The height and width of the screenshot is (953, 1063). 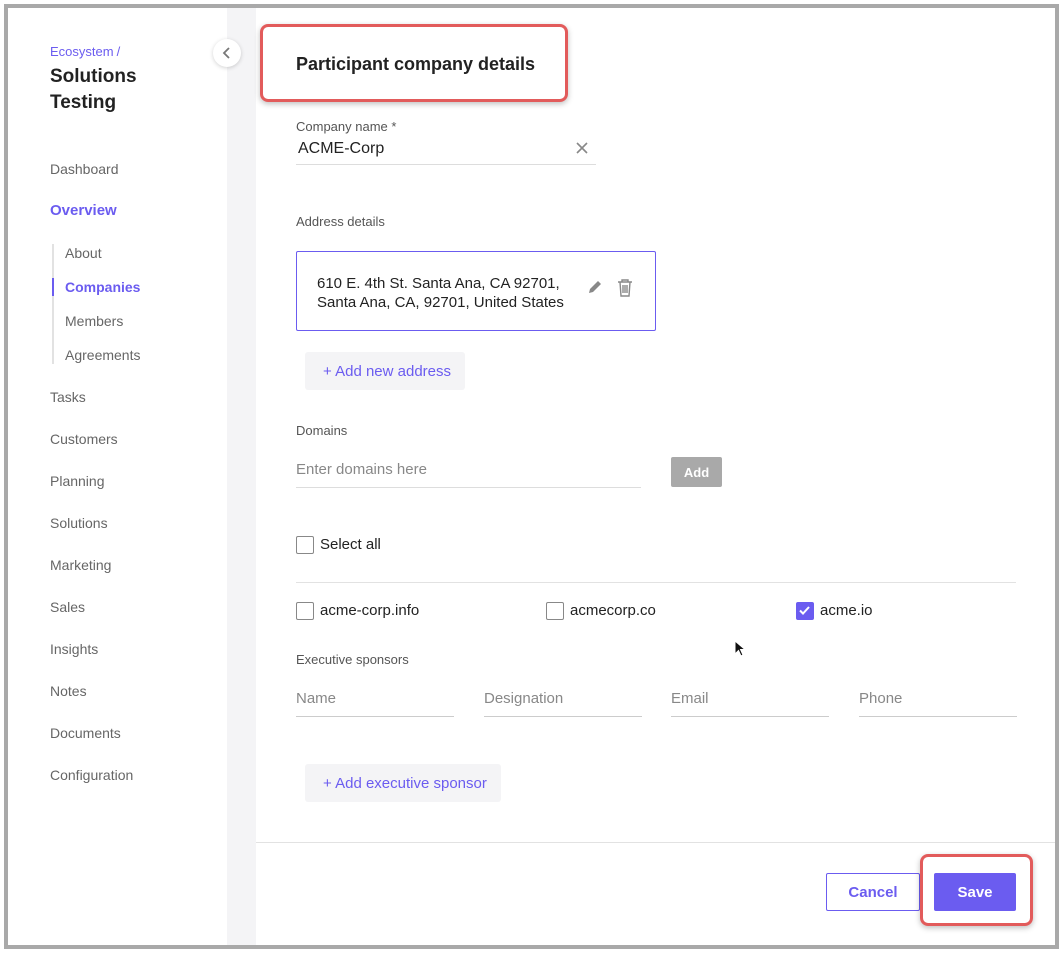 What do you see at coordinates (77, 481) in the screenshot?
I see `nav-planning: Planning` at bounding box center [77, 481].